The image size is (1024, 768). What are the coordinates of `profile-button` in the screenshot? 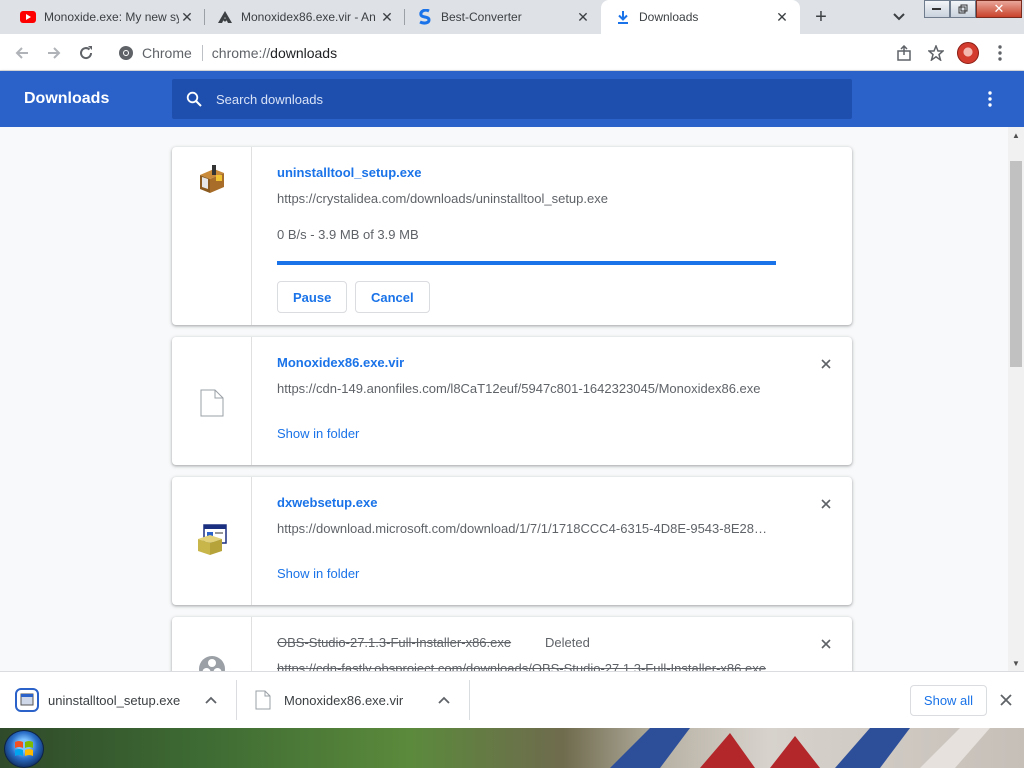 It's located at (968, 53).